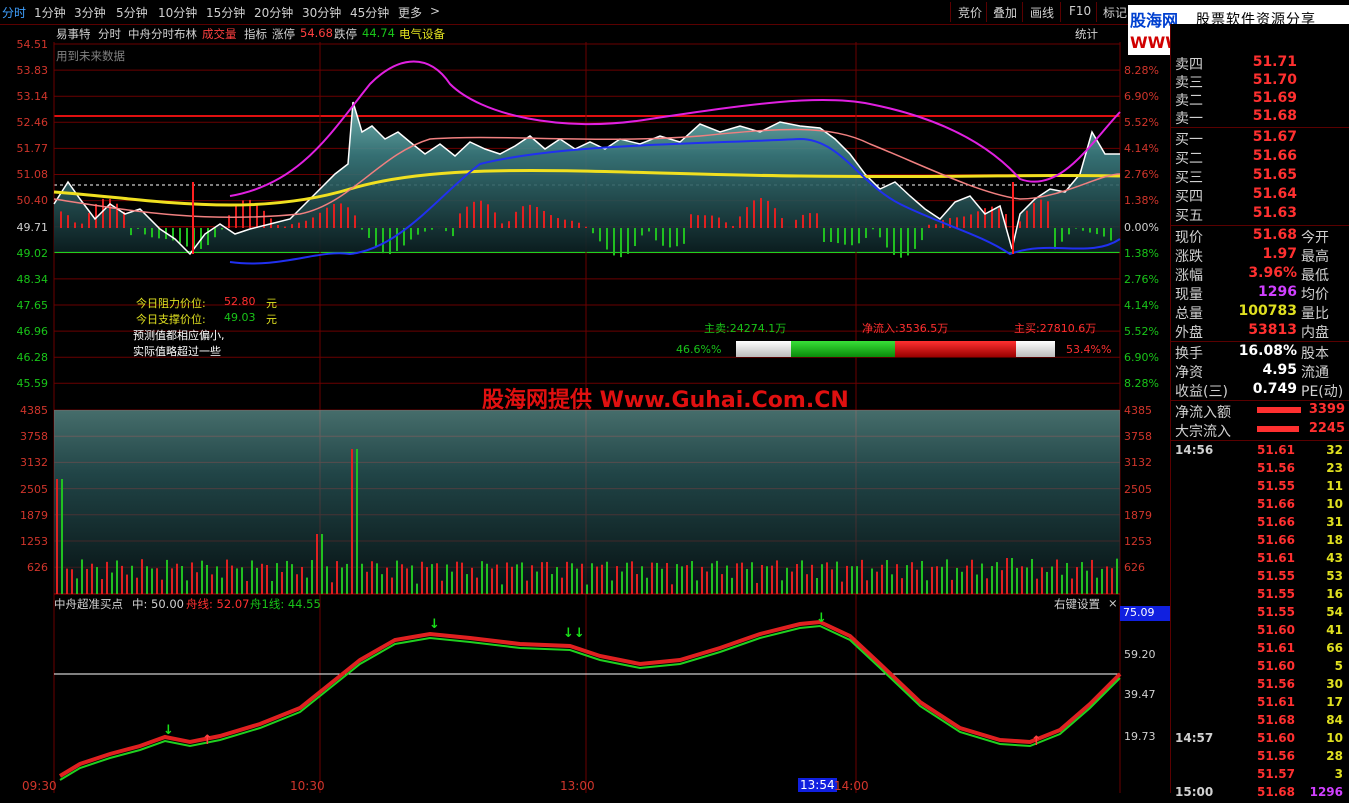  I want to click on tick-price: 51.60, so click(1263, 666).